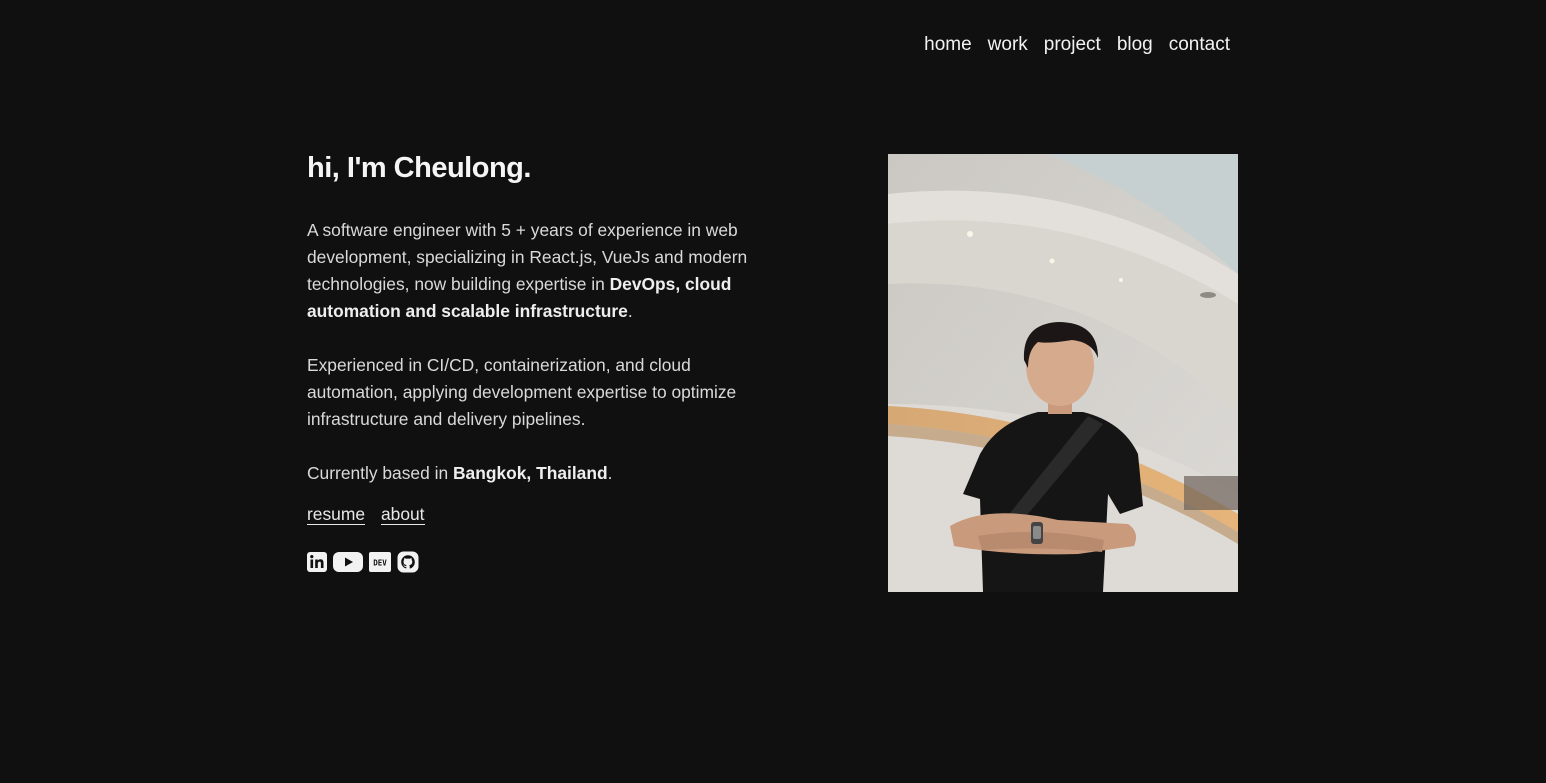  What do you see at coordinates (403, 514) in the screenshot?
I see `about-link: about` at bounding box center [403, 514].